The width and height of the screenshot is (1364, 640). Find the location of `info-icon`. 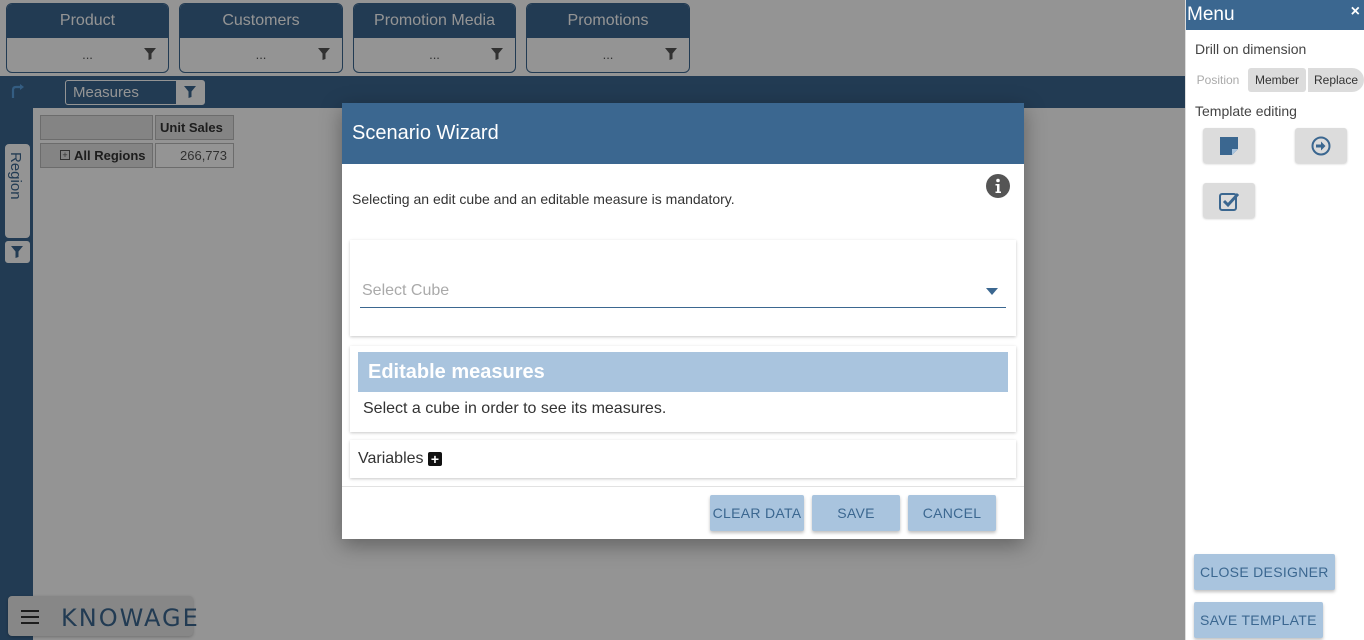

info-icon is located at coordinates (998, 186).